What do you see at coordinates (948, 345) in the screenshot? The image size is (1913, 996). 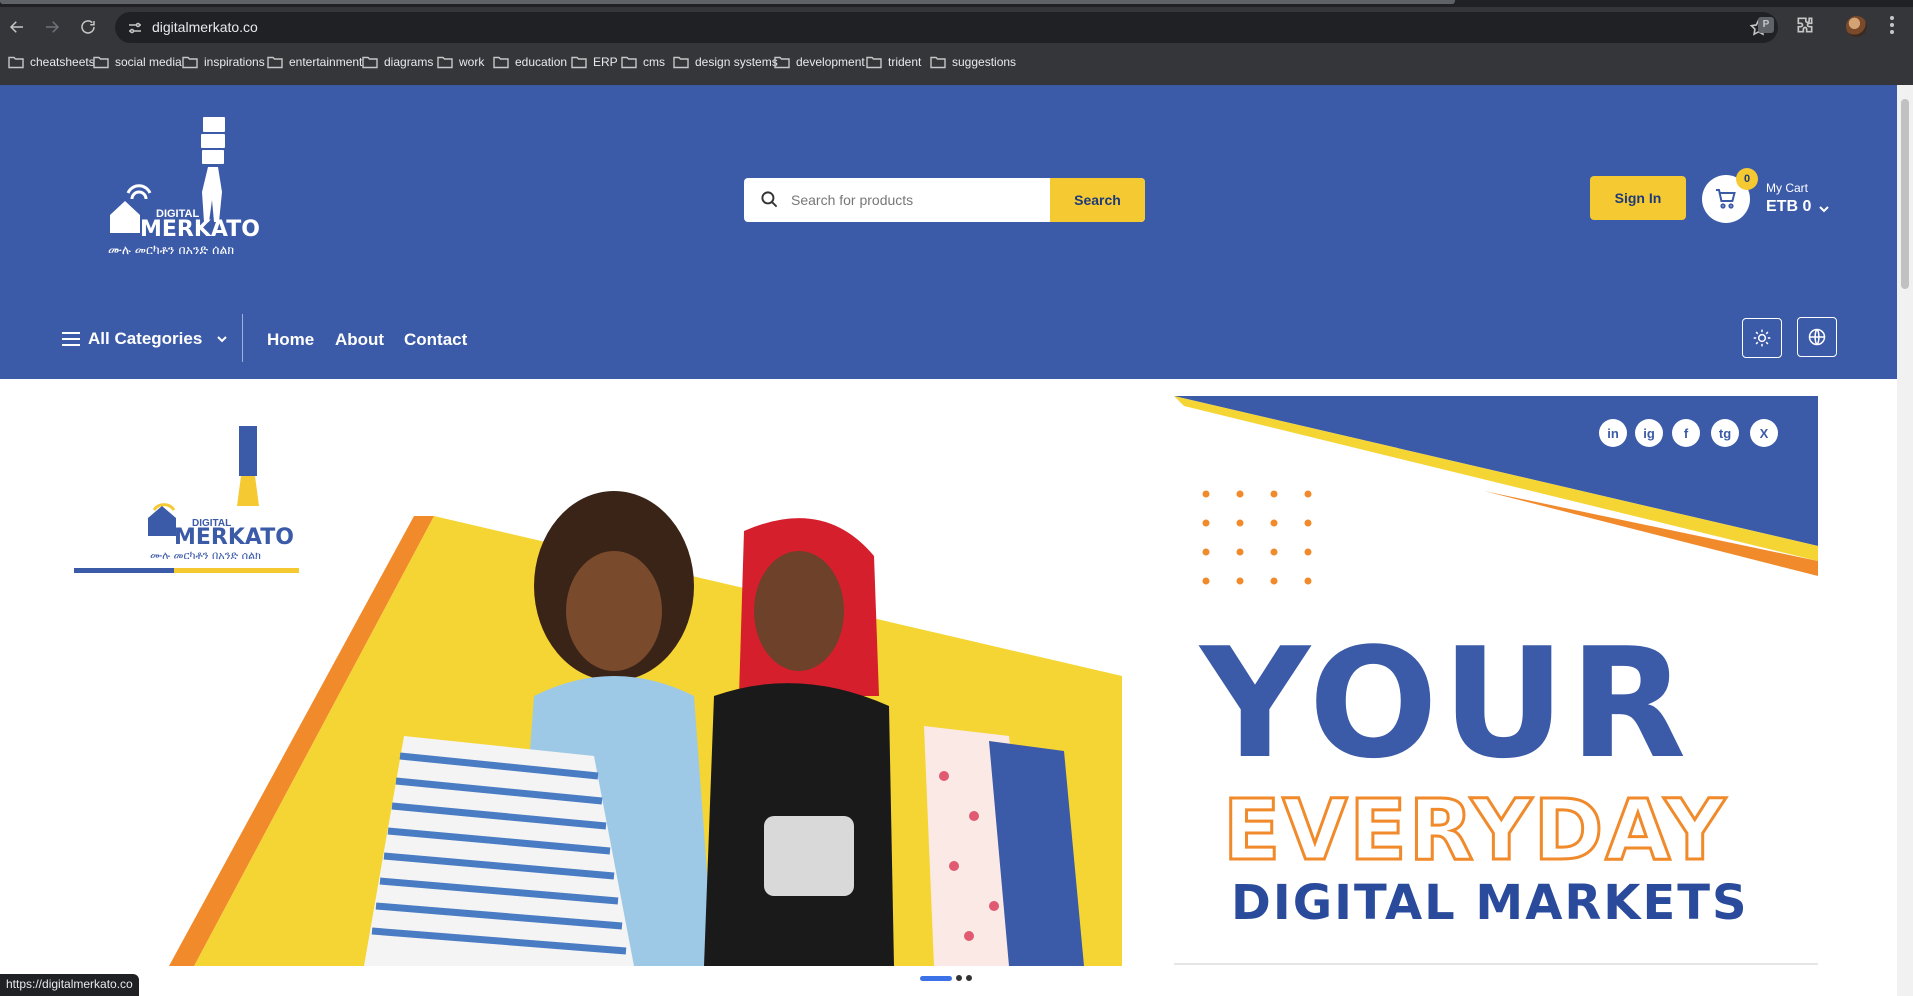 I see `main-nav: All Categories Home About Contact` at bounding box center [948, 345].